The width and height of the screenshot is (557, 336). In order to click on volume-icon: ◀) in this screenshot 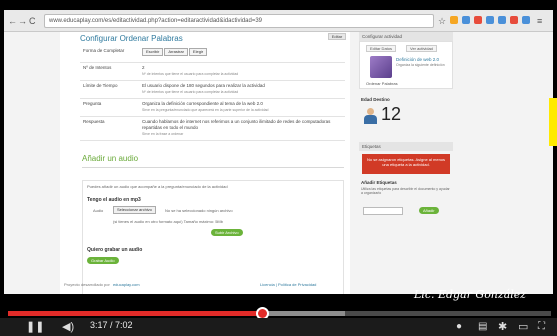, I will do `click(68, 327)`.